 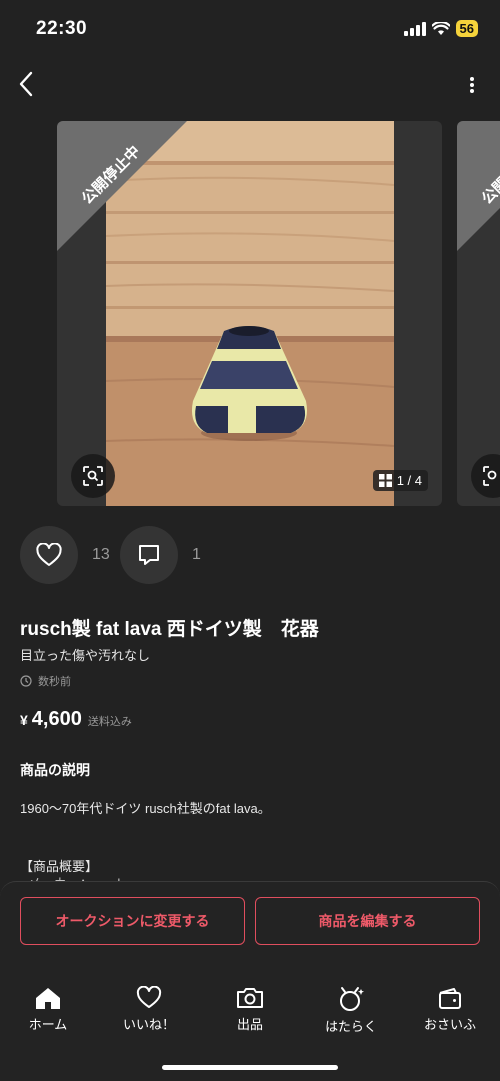 What do you see at coordinates (48, 998) in the screenshot?
I see `home-icon` at bounding box center [48, 998].